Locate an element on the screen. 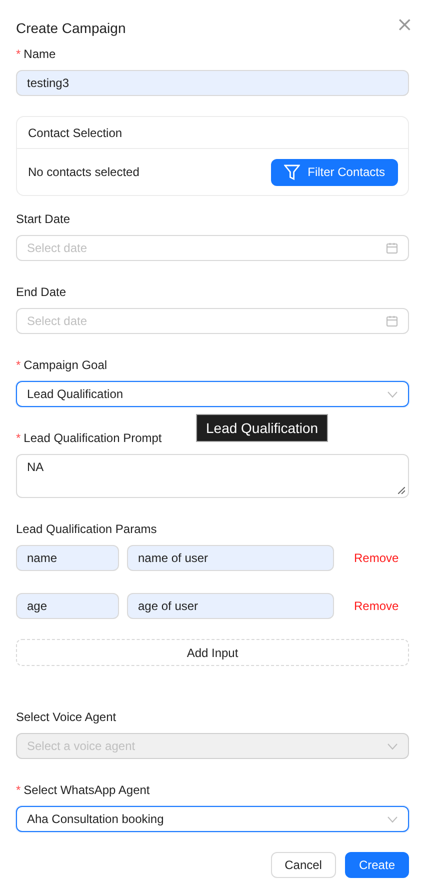 The image size is (425, 884). dialog-title: Create Campaign is located at coordinates (71, 28).